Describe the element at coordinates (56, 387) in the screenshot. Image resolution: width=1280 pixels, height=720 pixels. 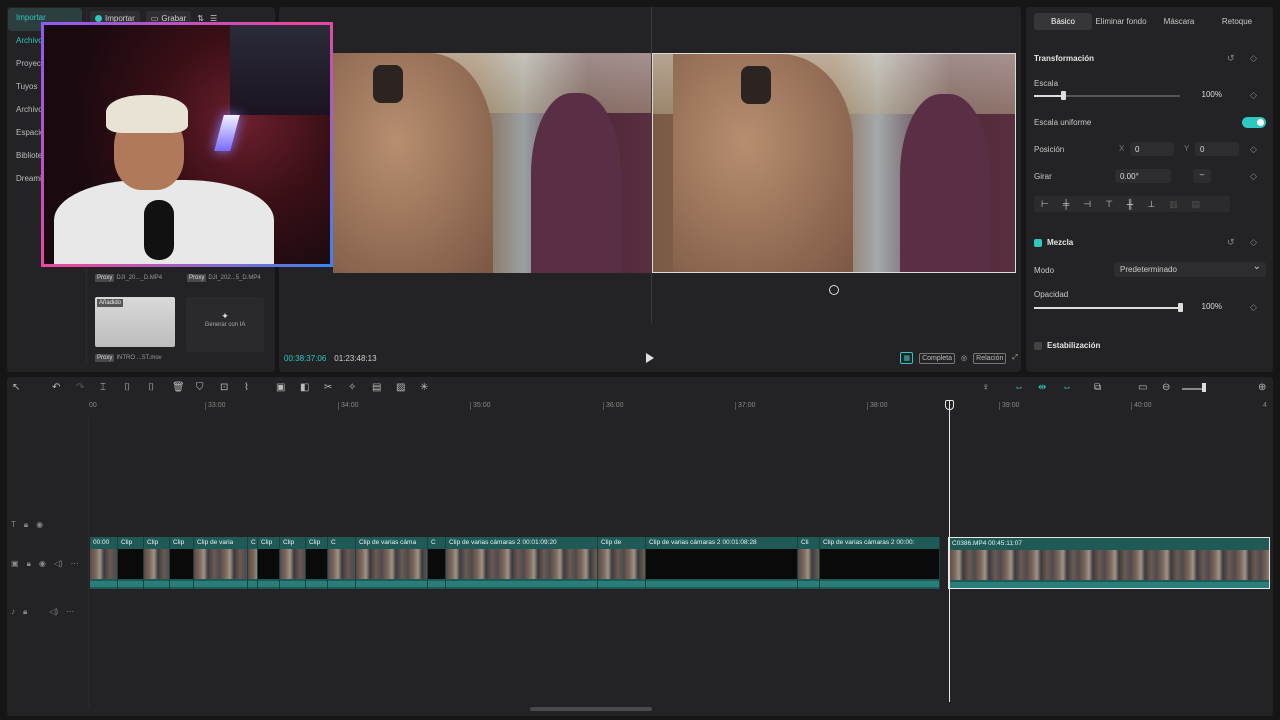
I see `undo-icon: ↶` at that location.